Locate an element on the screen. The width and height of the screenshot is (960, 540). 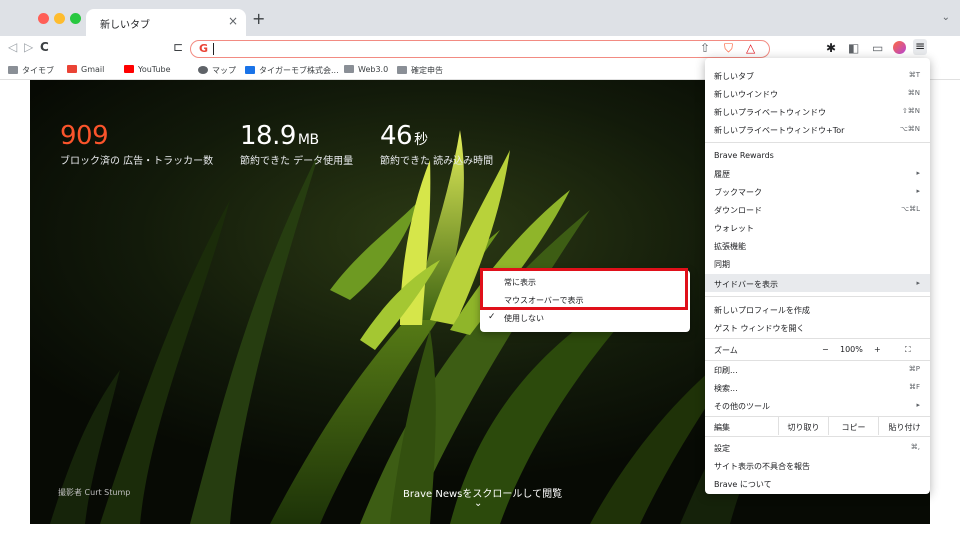
menu-item-zoom: ズーム − 100% + ⛶ is located at coordinates (812, 350).